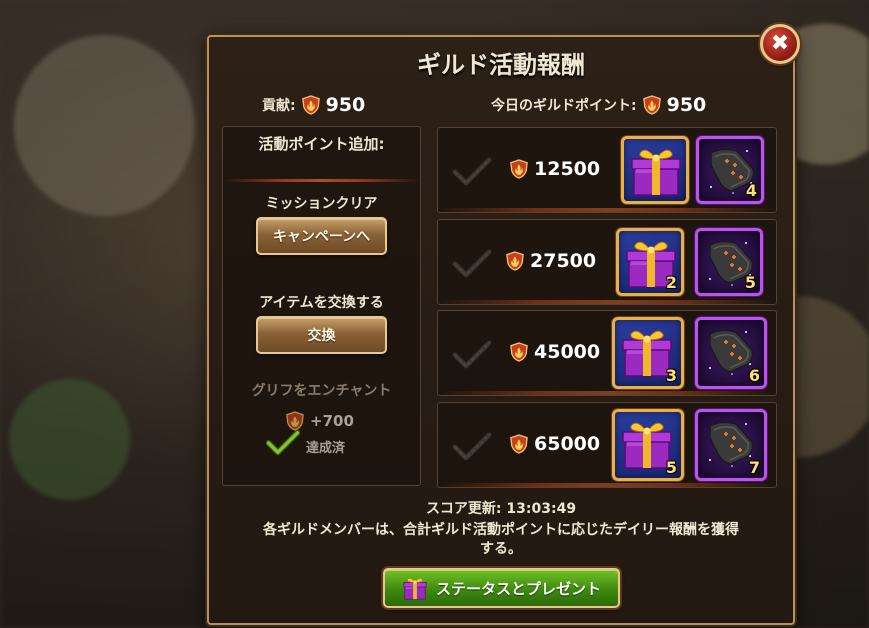 The height and width of the screenshot is (628, 869). What do you see at coordinates (501, 530) in the screenshot?
I see `description-line-1: 各ギルドメンバーは、合計ギルド活動ポイントに応じたデイリー報酬を獲得` at bounding box center [501, 530].